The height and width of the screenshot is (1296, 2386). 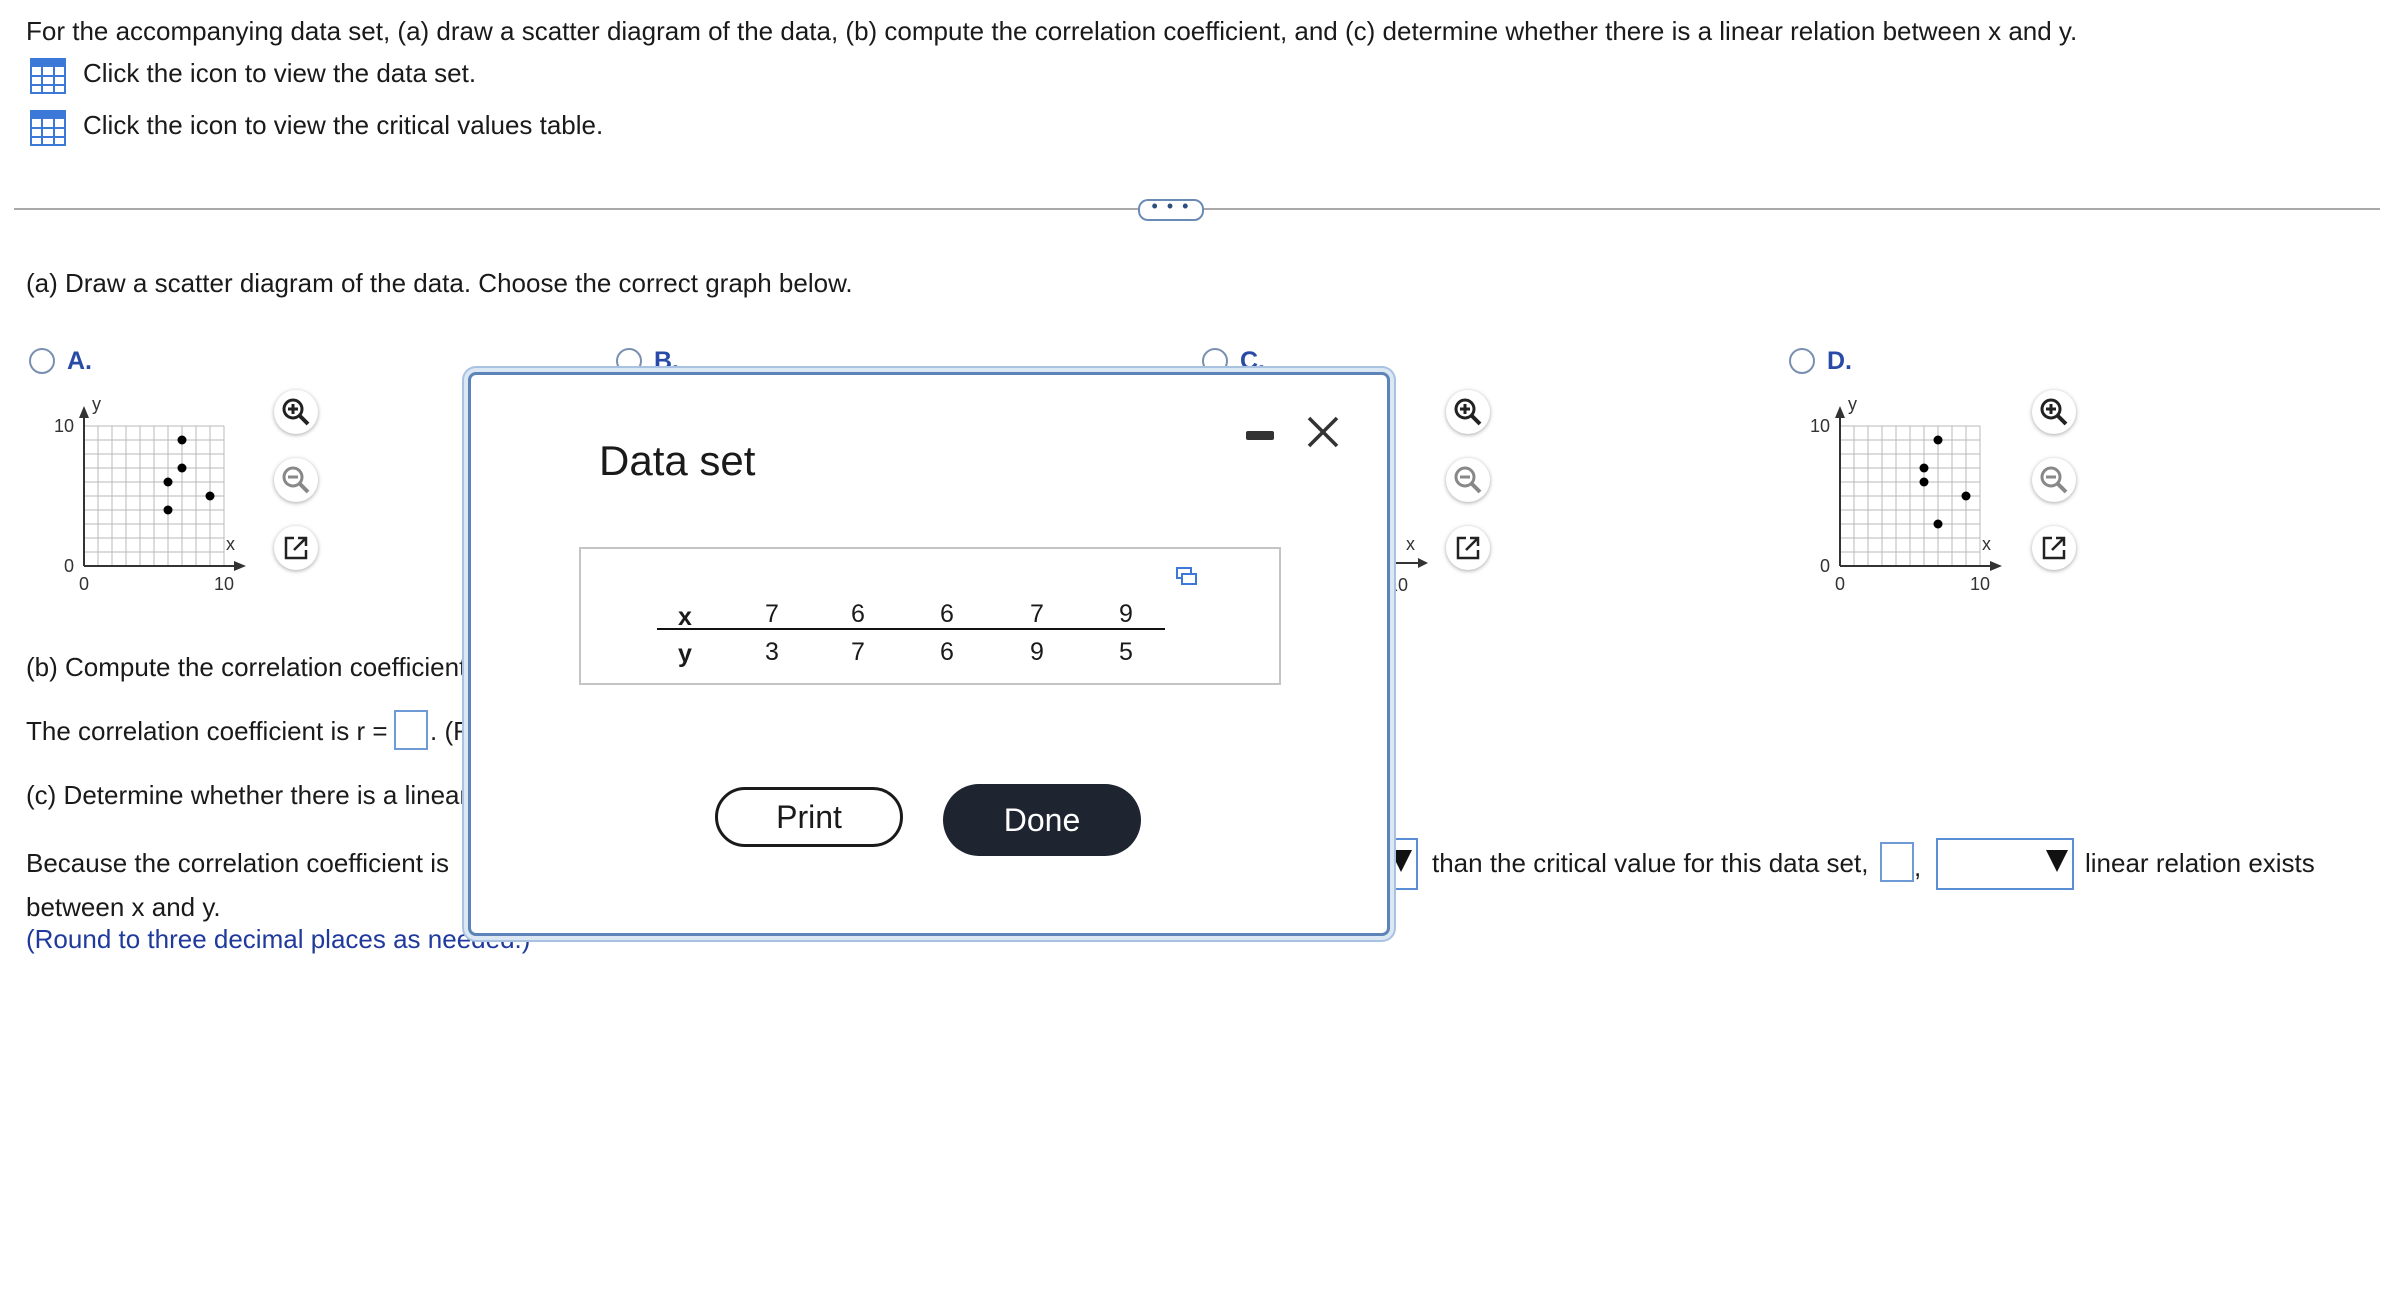 What do you see at coordinates (42, 361) in the screenshot?
I see `option-a-radio` at bounding box center [42, 361].